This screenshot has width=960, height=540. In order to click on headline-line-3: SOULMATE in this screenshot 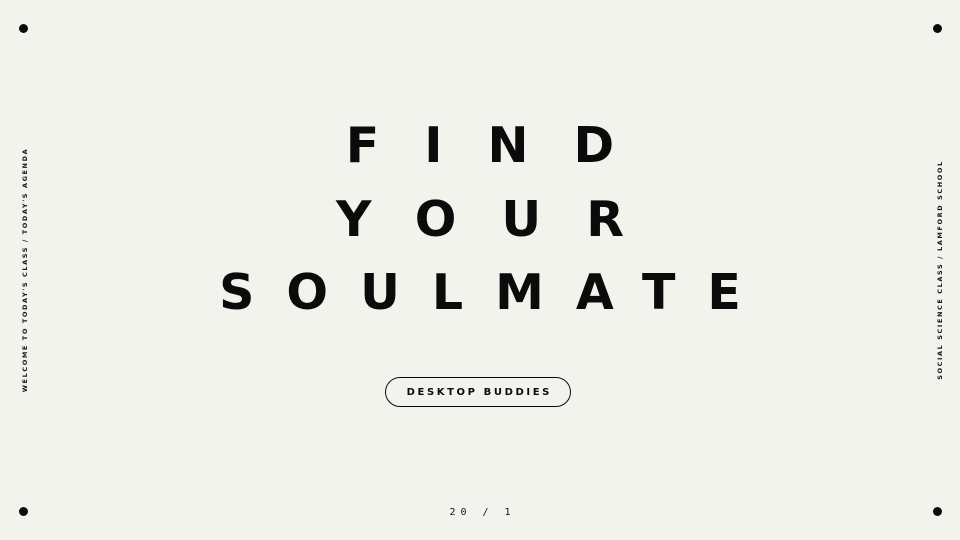, I will do `click(496, 292)`.